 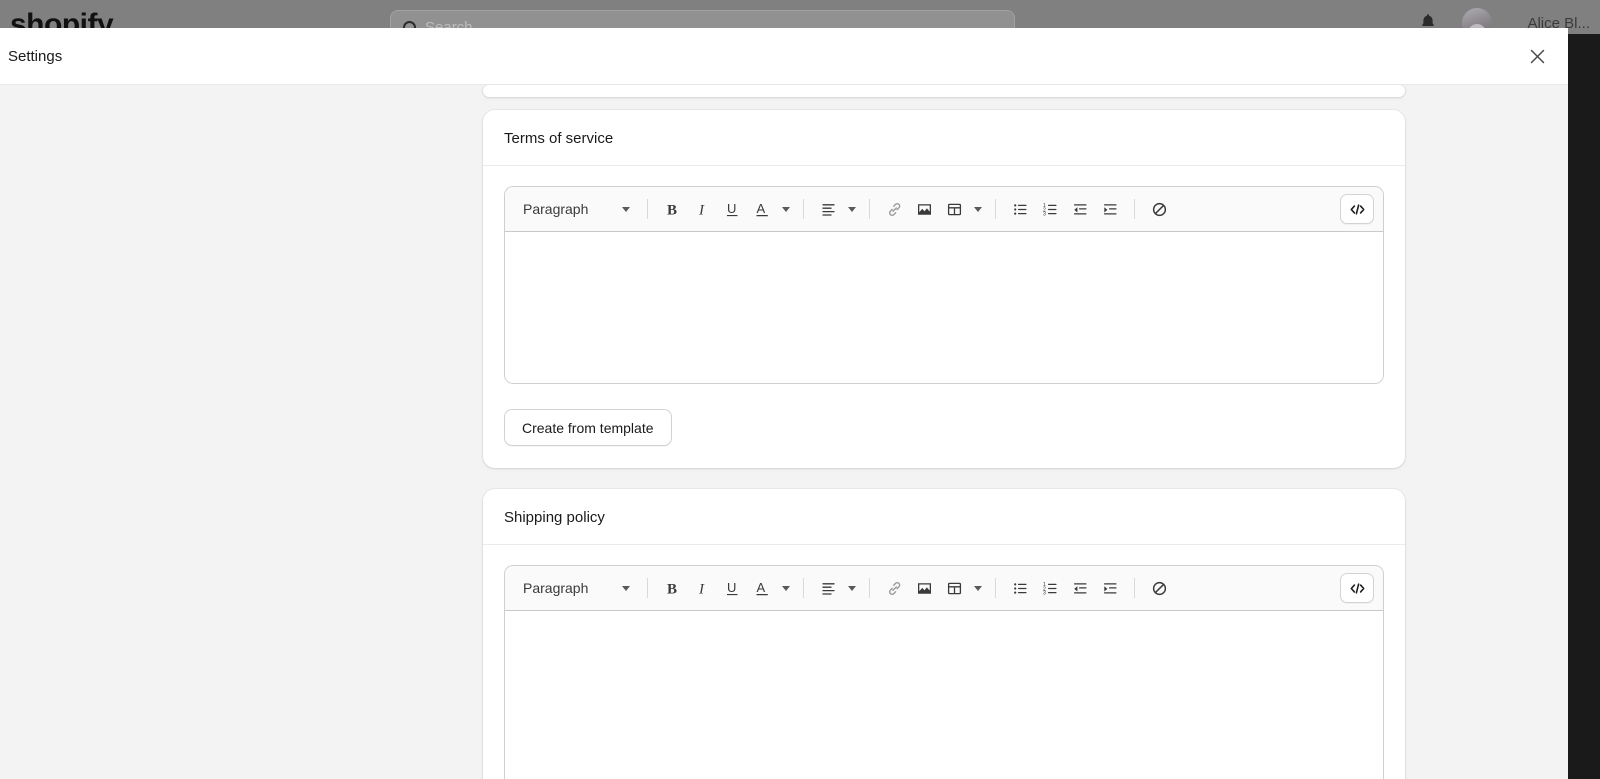 What do you see at coordinates (944, 91) in the screenshot?
I see `previous-card-partial` at bounding box center [944, 91].